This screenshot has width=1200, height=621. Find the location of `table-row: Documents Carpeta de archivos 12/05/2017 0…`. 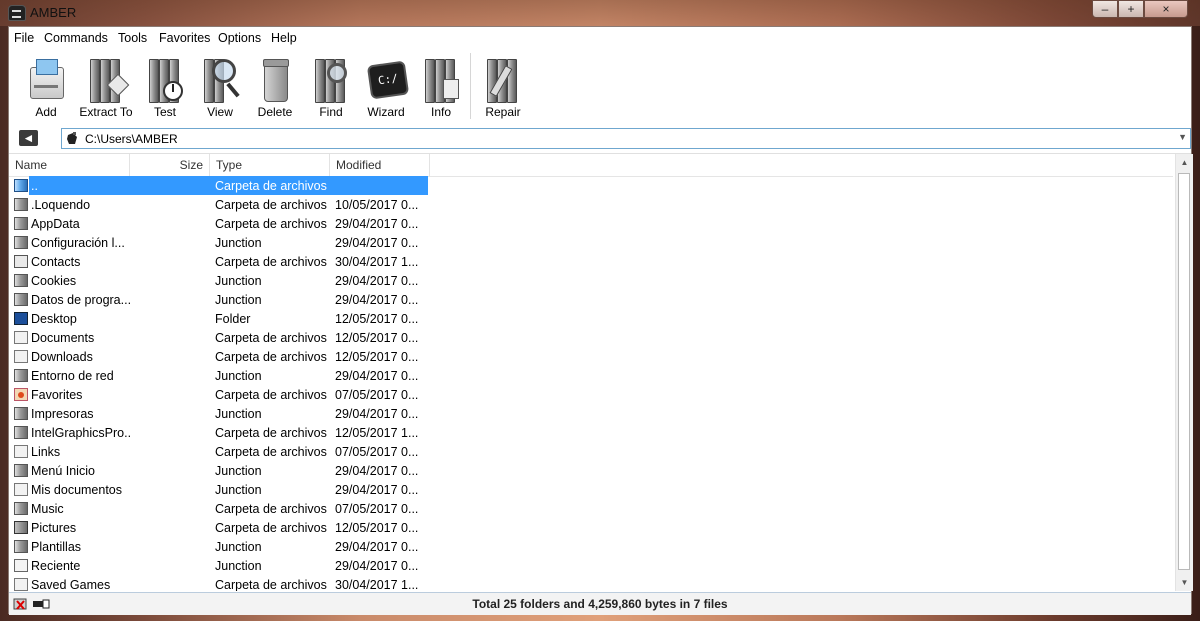

table-row: Documents Carpeta de archivos 12/05/2017 0… is located at coordinates (591, 337).